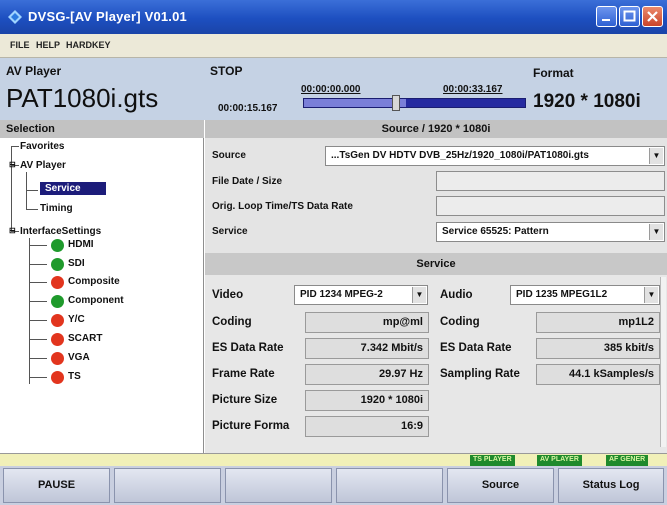 Image resolution: width=667 pixels, height=505 pixels. I want to click on playback-slider-handle, so click(396, 103).